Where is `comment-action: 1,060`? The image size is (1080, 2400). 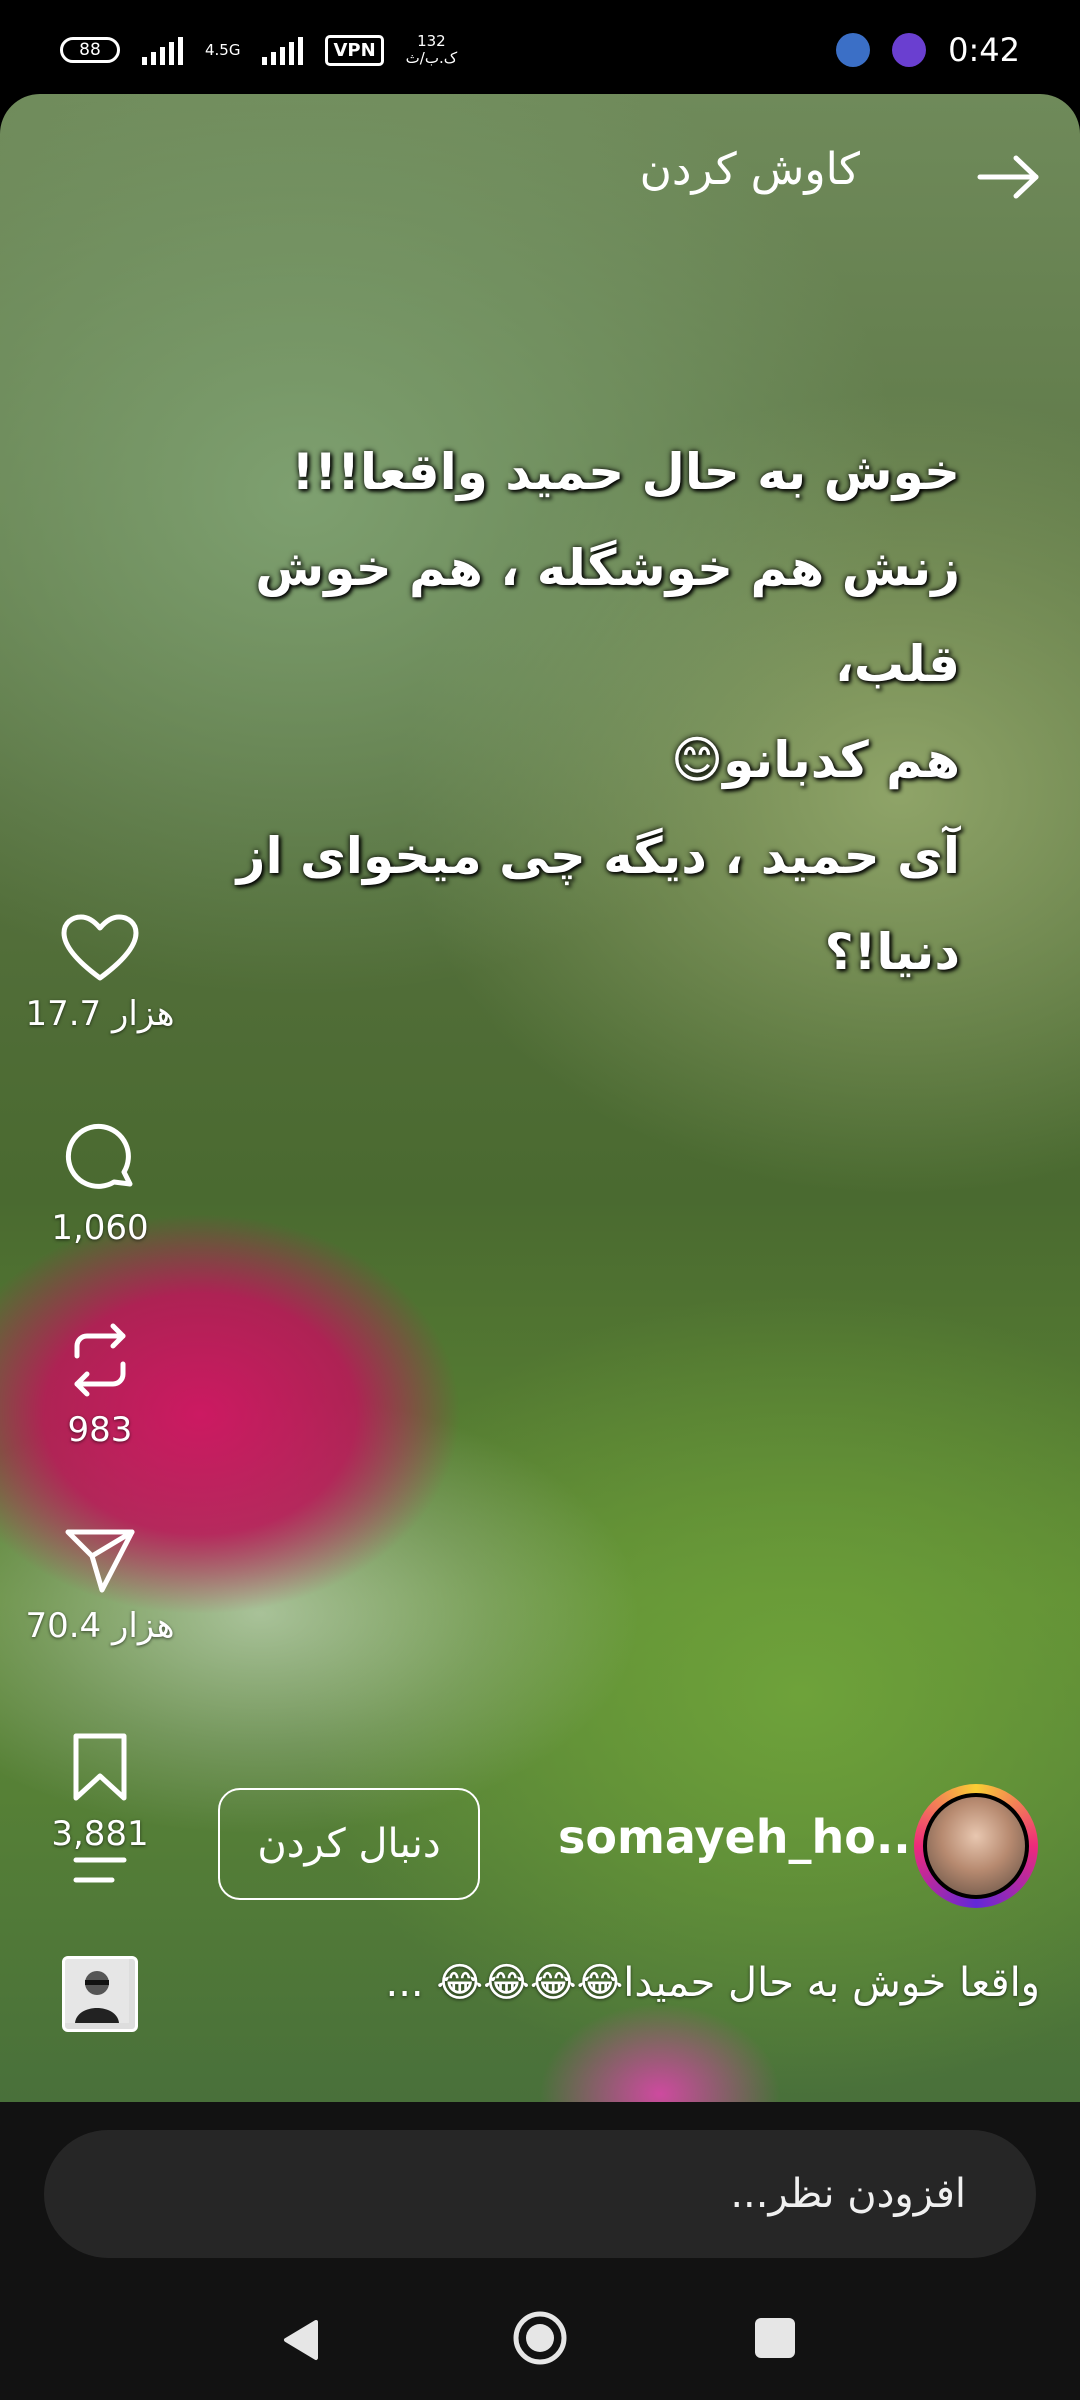 comment-action: 1,060 is located at coordinates (100, 1185).